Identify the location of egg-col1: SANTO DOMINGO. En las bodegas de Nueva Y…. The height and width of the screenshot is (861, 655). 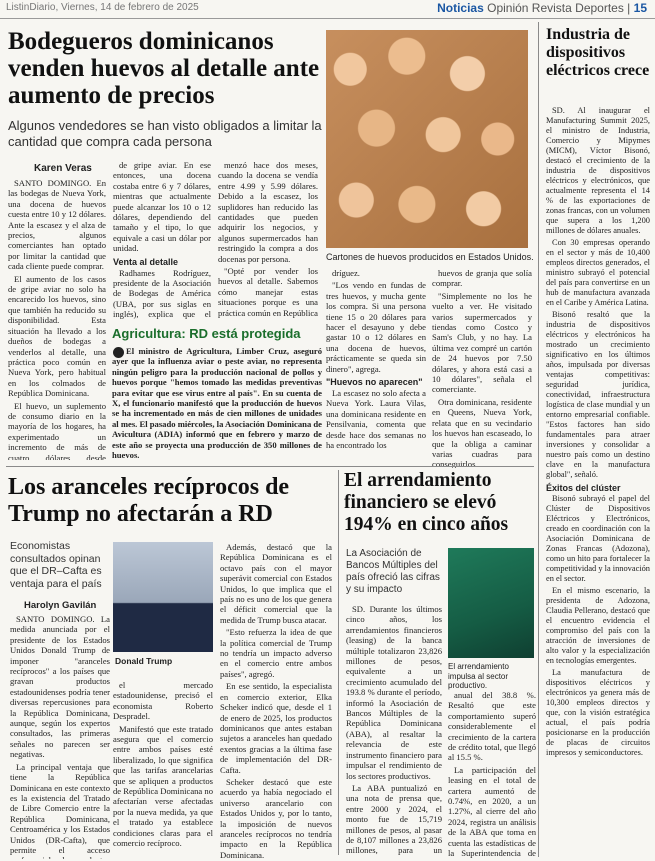
(57, 319).